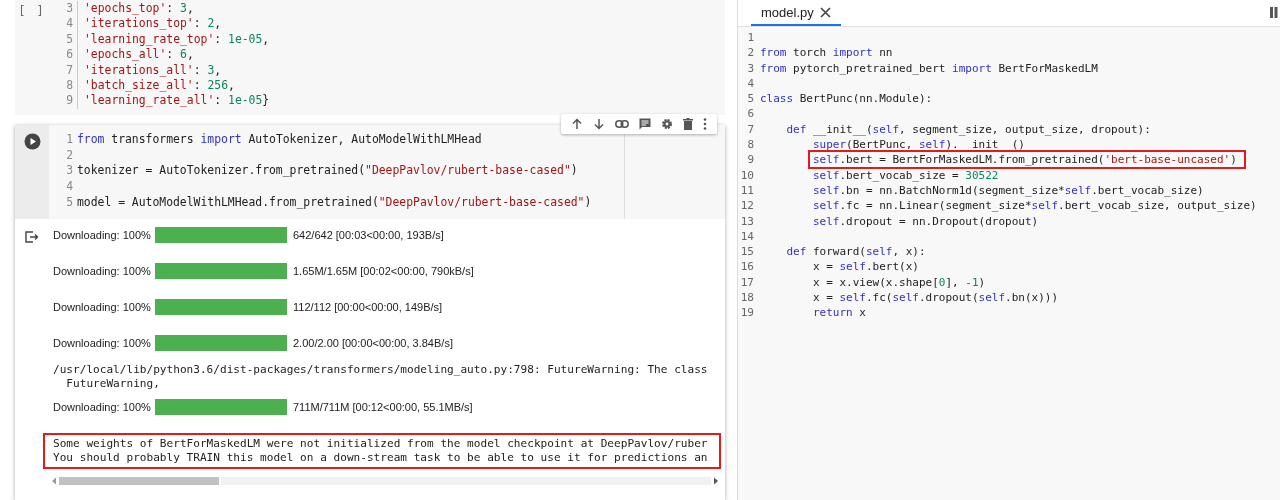 Image resolution: width=1280 pixels, height=500 pixels. What do you see at coordinates (747, 313) in the screenshot?
I see `line-number: 19` at bounding box center [747, 313].